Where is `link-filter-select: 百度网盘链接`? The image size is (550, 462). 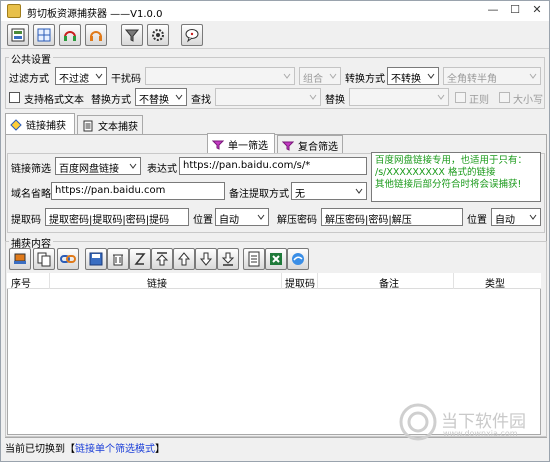
link-filter-select: 百度网盘链接 is located at coordinates (98, 166).